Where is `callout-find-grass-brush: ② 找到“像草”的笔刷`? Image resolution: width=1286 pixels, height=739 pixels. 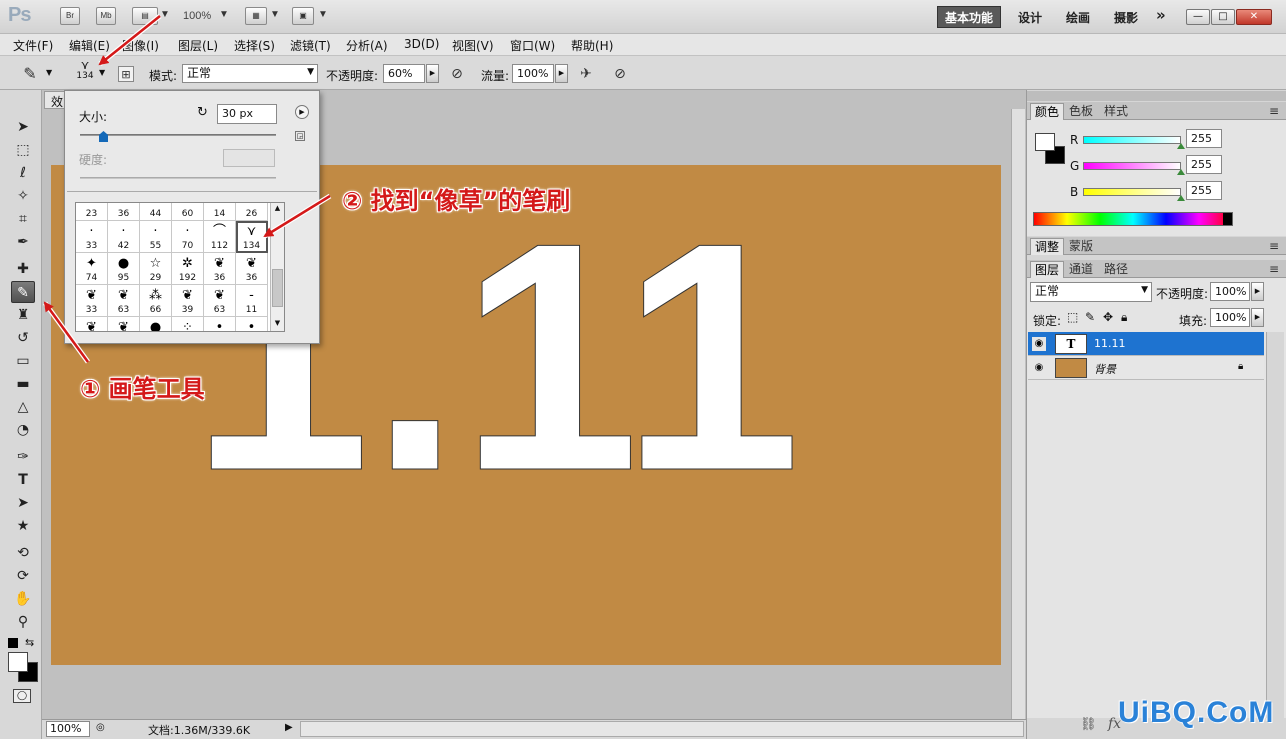
callout-find-grass-brush: ② 找到“像草”的笔刷 is located at coordinates (456, 201).